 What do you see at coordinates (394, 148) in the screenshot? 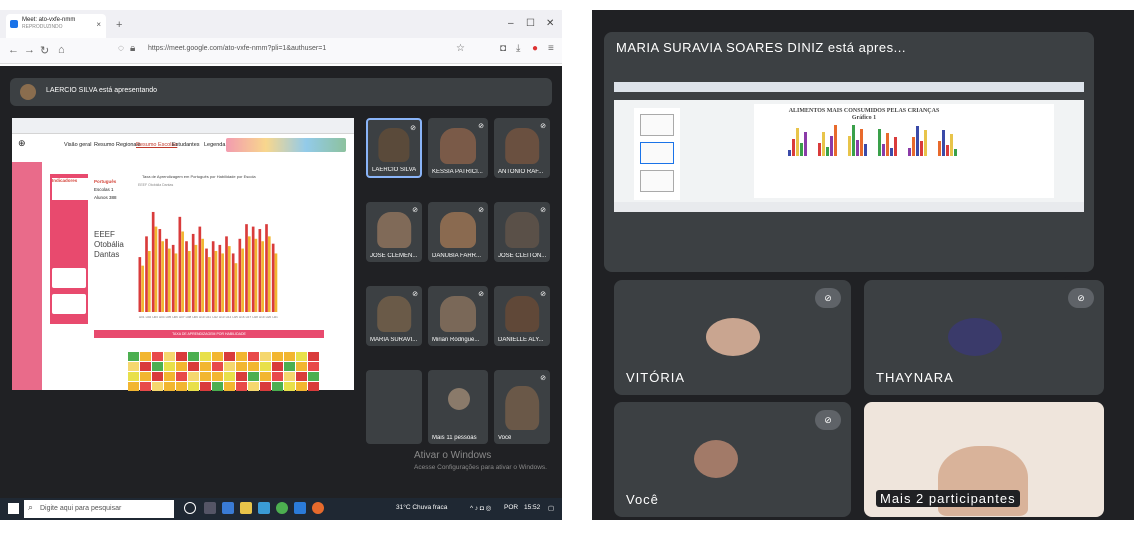
I see `participant-tile: ⊘ LAERCIO SILVA` at bounding box center [394, 148].